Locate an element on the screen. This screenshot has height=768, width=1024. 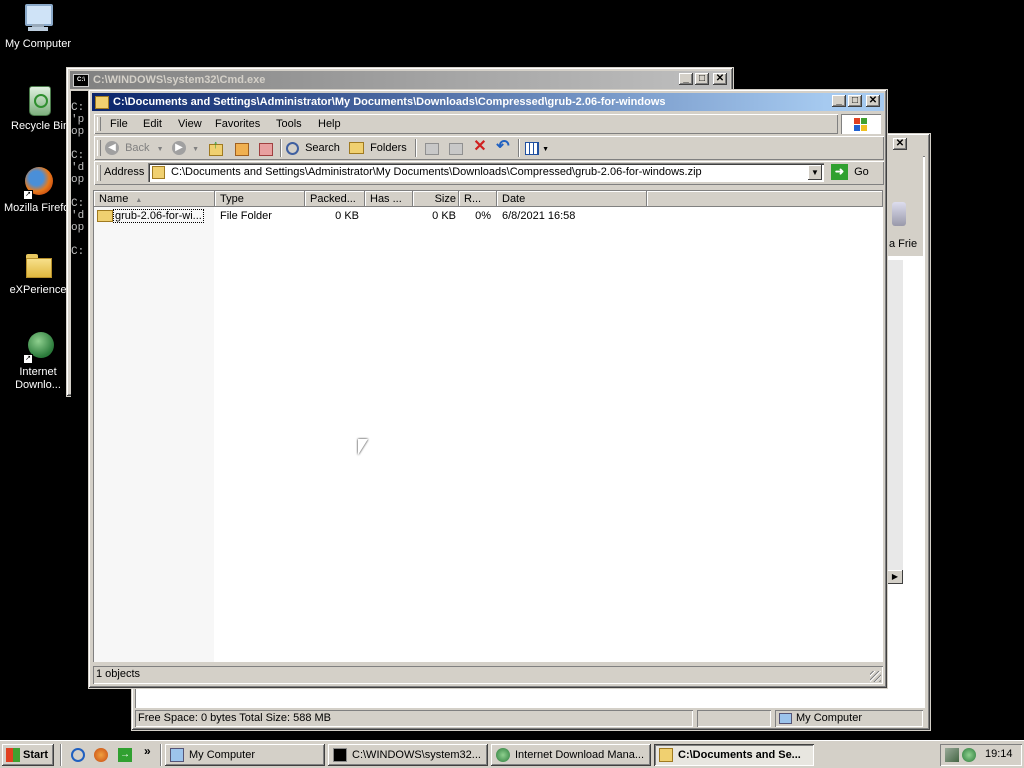
add-button is located at coordinates (266, 148).